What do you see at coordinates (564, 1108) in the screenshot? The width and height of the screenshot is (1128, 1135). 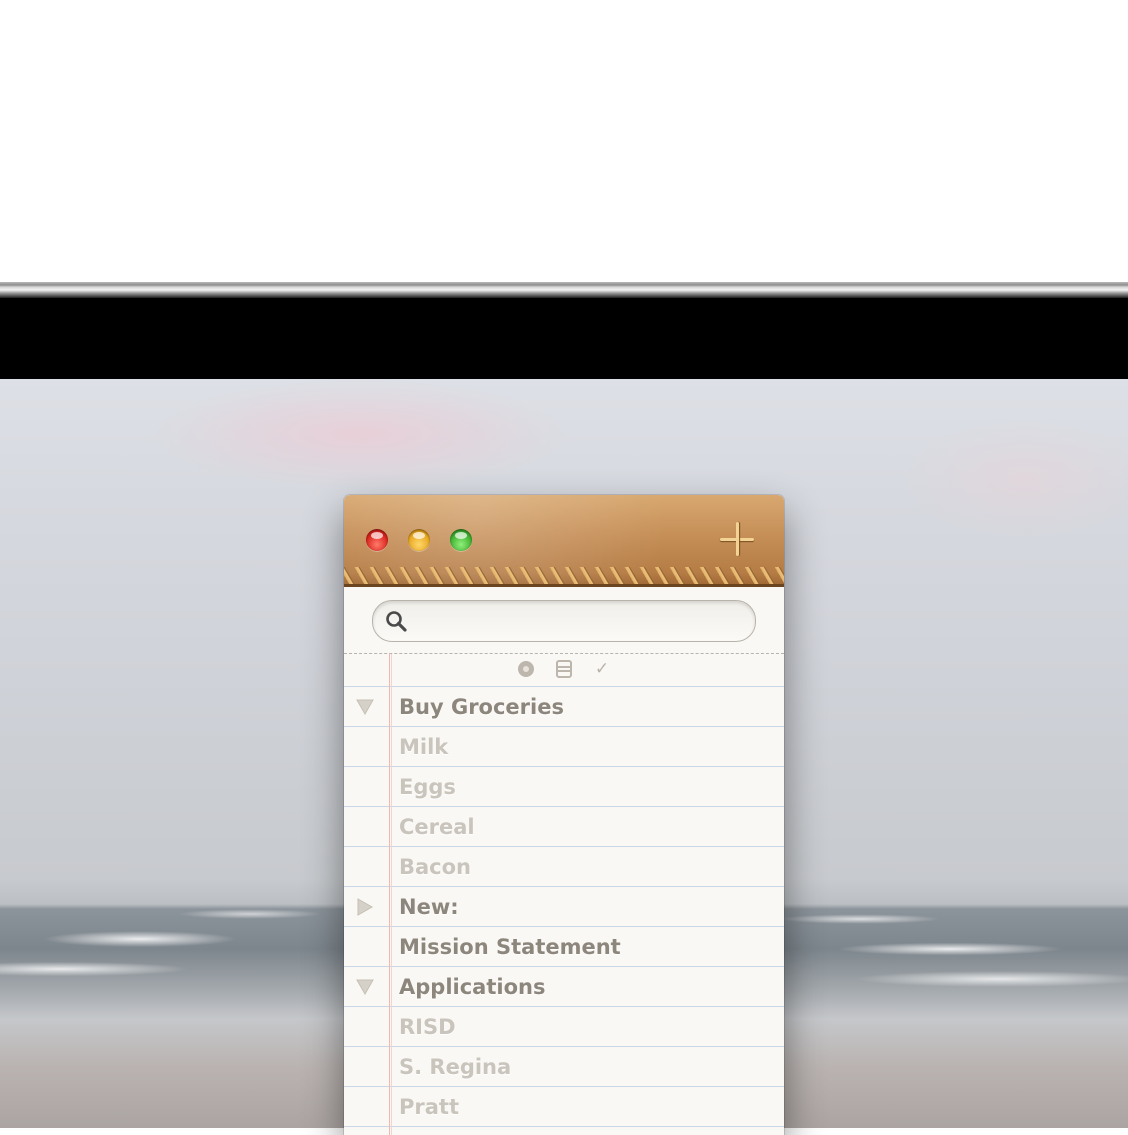 I see `list-item: Pratt` at bounding box center [564, 1108].